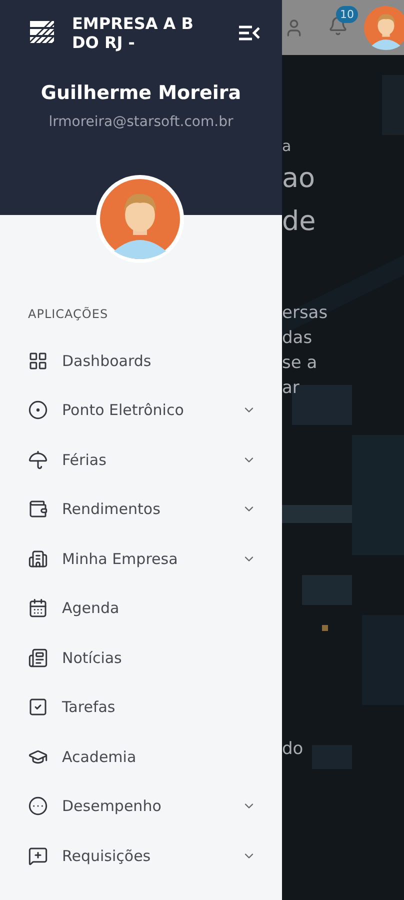 This screenshot has width=404, height=900. I want to click on collapse-menu-icon, so click(249, 33).